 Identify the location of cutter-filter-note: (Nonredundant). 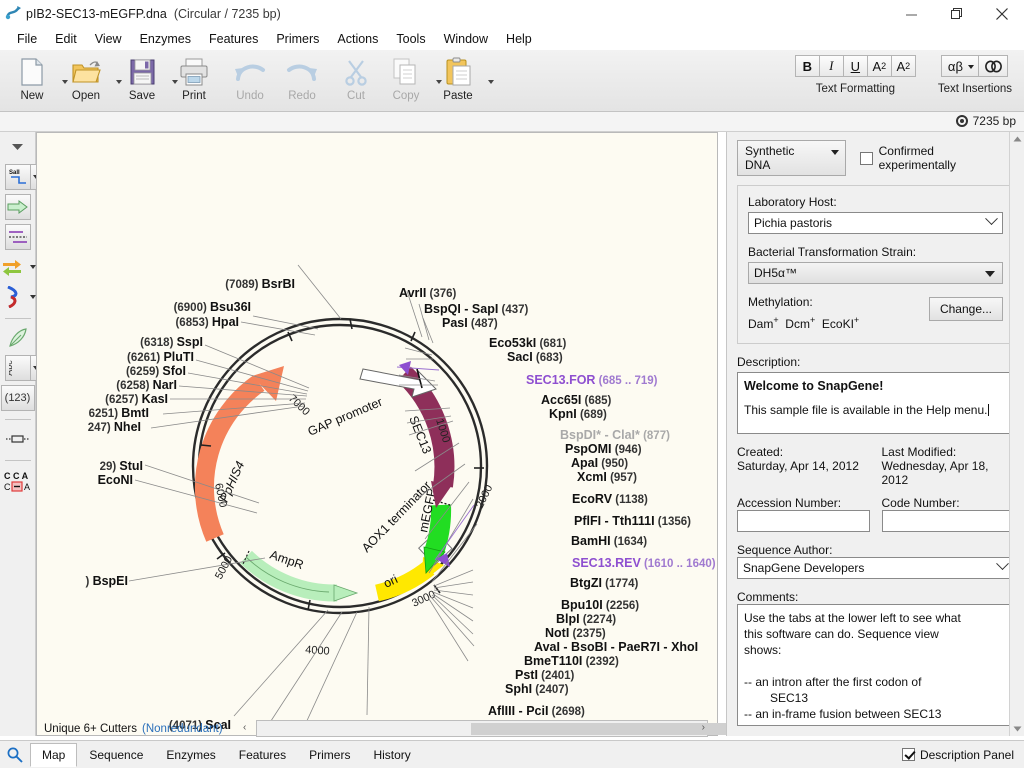
(182, 728).